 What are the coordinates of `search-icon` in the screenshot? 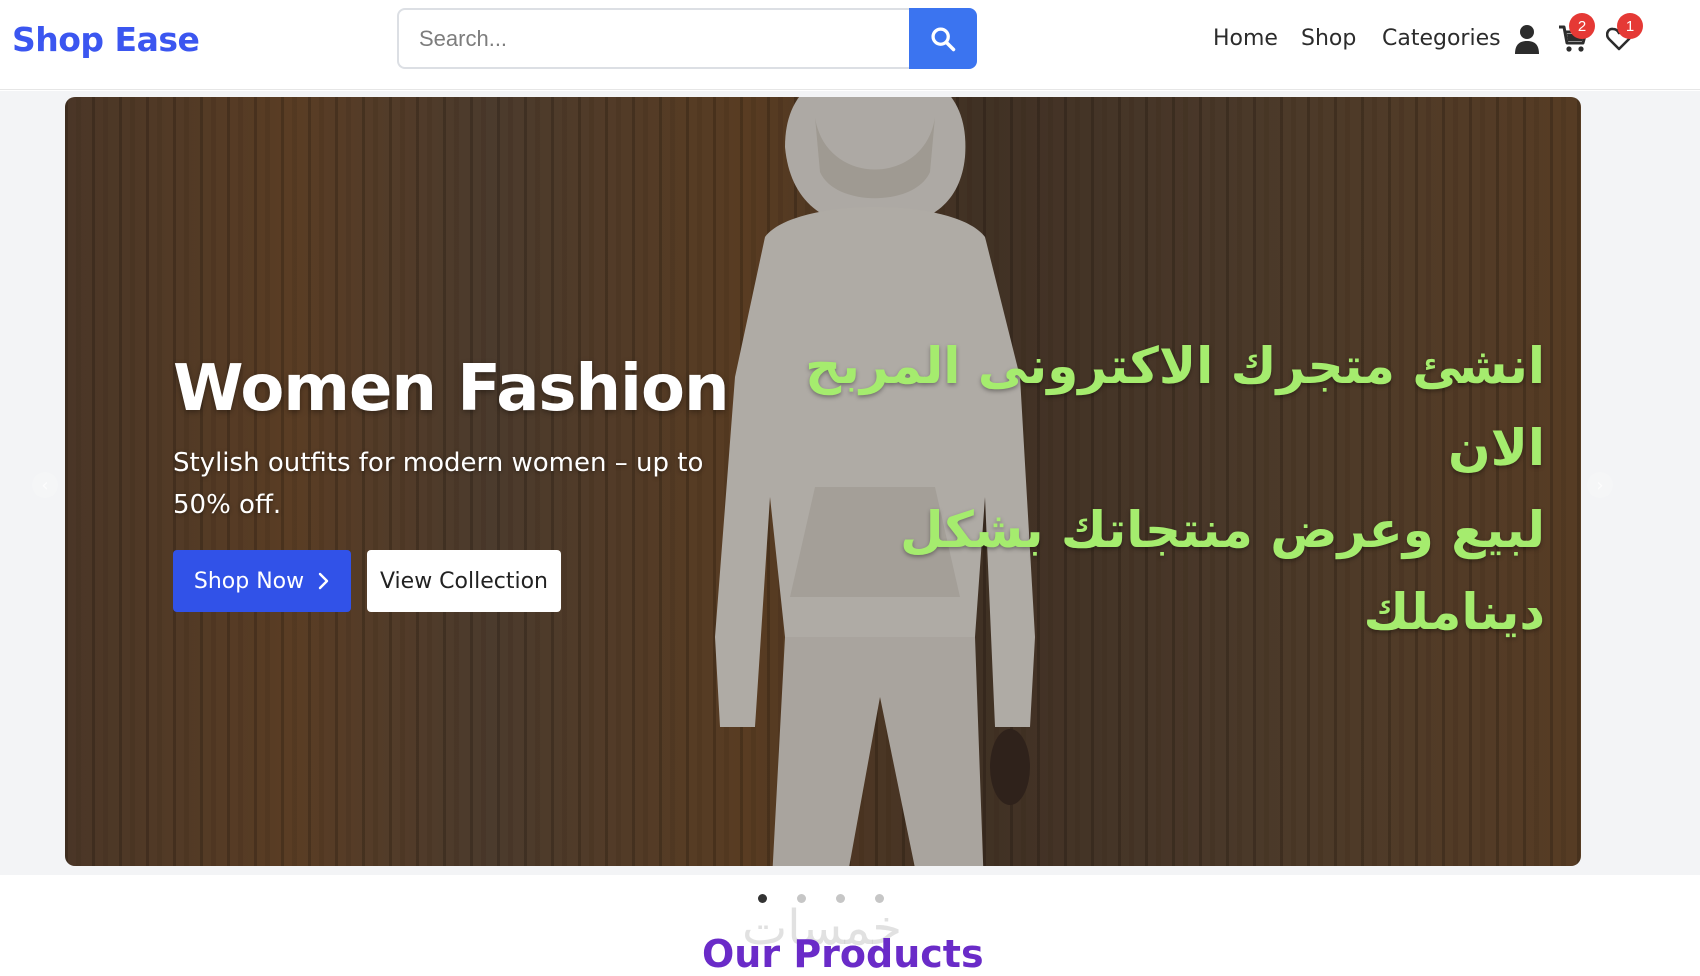 It's located at (943, 38).